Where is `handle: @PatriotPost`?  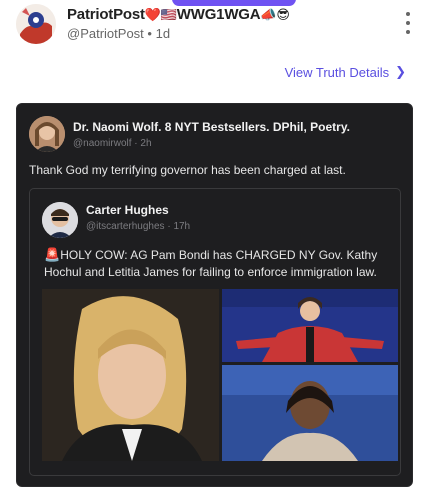 handle: @PatriotPost is located at coordinates (105, 33).